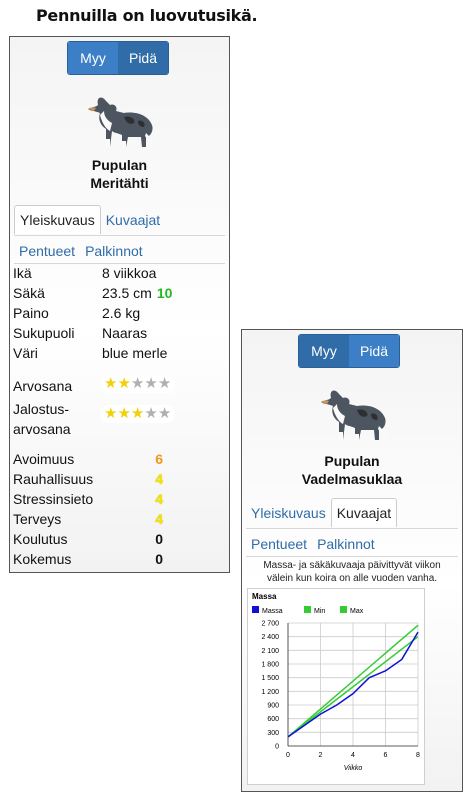 The image size is (474, 795). Describe the element at coordinates (418, 755) in the screenshot. I see `x-tick-label: 8` at that location.